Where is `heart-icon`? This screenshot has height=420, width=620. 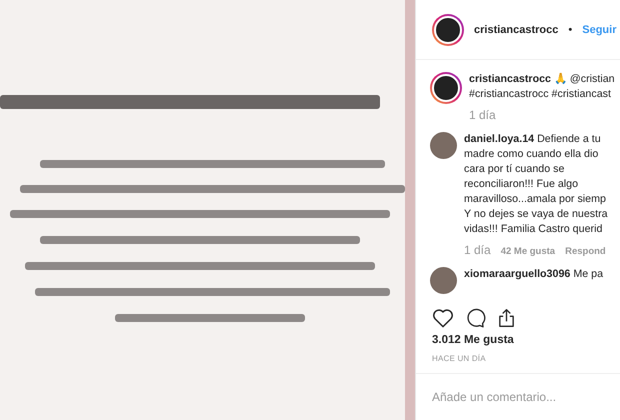 heart-icon is located at coordinates (443, 318).